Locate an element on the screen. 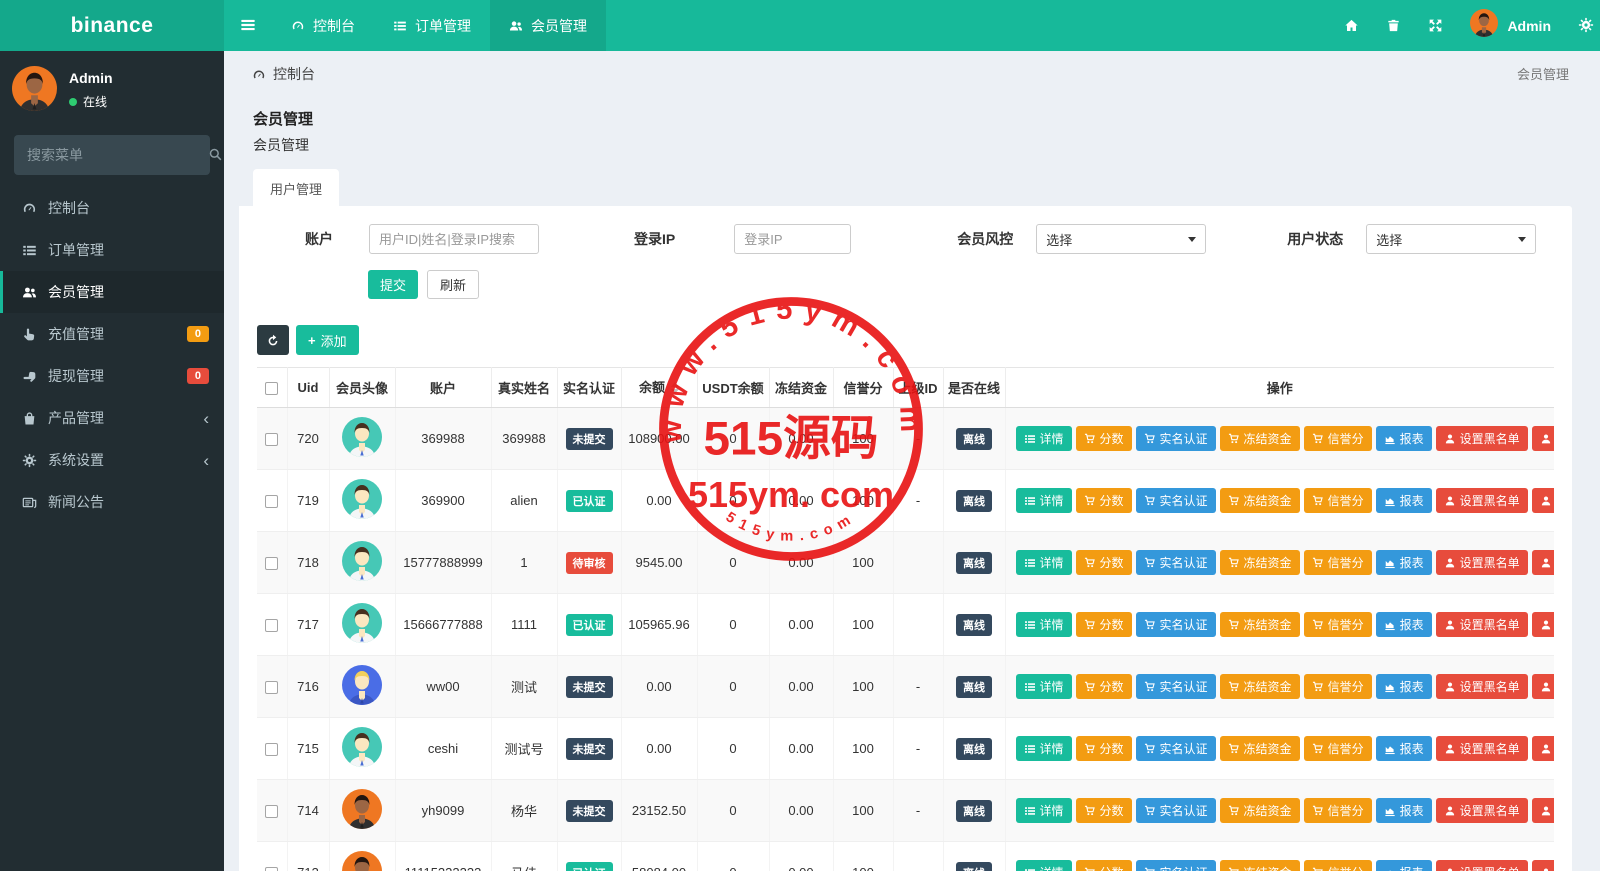 The image size is (1600, 871). submit-button: 提交 is located at coordinates (393, 284).